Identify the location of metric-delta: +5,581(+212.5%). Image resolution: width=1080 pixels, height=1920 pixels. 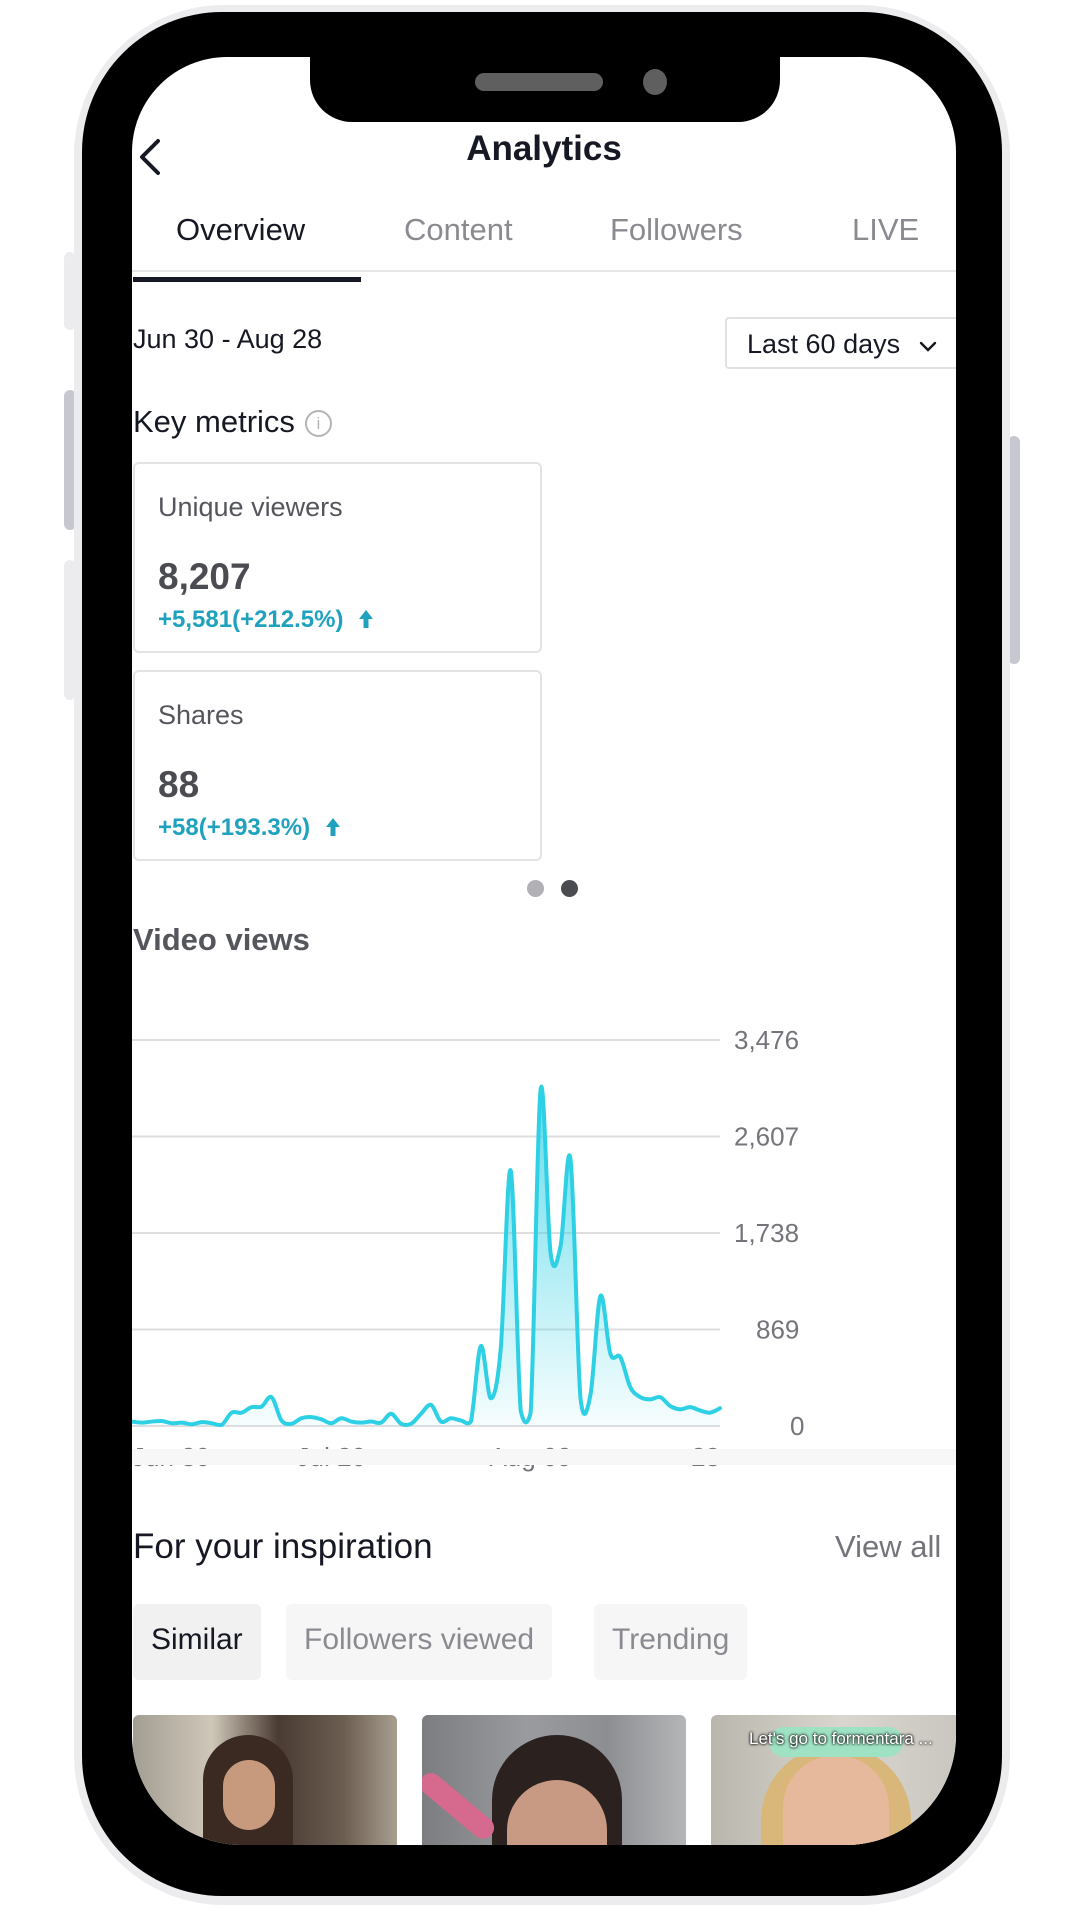
(266, 620).